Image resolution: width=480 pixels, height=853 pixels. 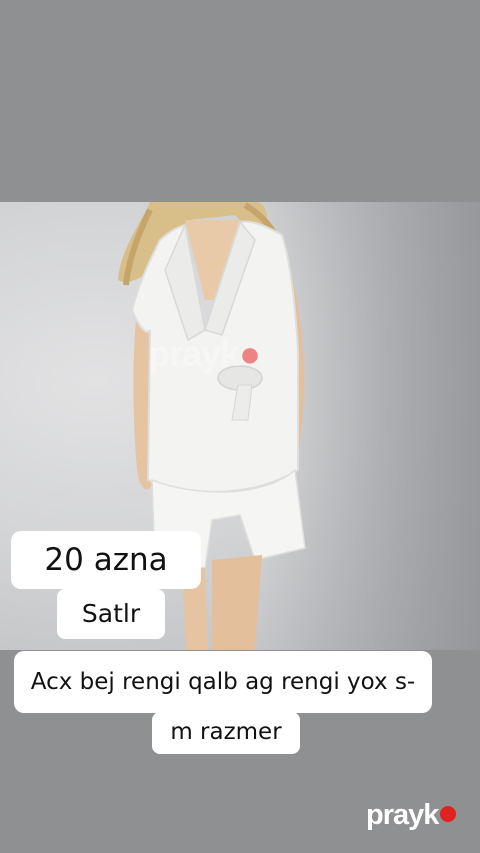 What do you see at coordinates (237, 602) in the screenshot?
I see `right-leg` at bounding box center [237, 602].